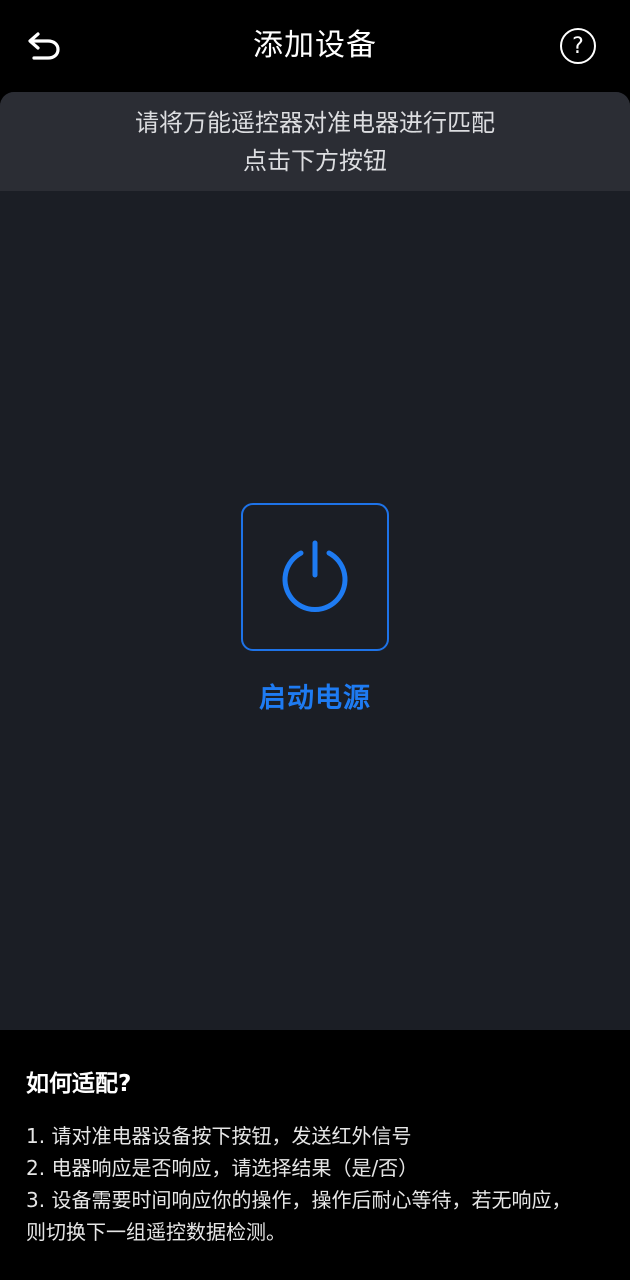  What do you see at coordinates (222, 1168) in the screenshot?
I see `list-item: 2. 电器响应是否响应，请选择结果（是/否）` at bounding box center [222, 1168].